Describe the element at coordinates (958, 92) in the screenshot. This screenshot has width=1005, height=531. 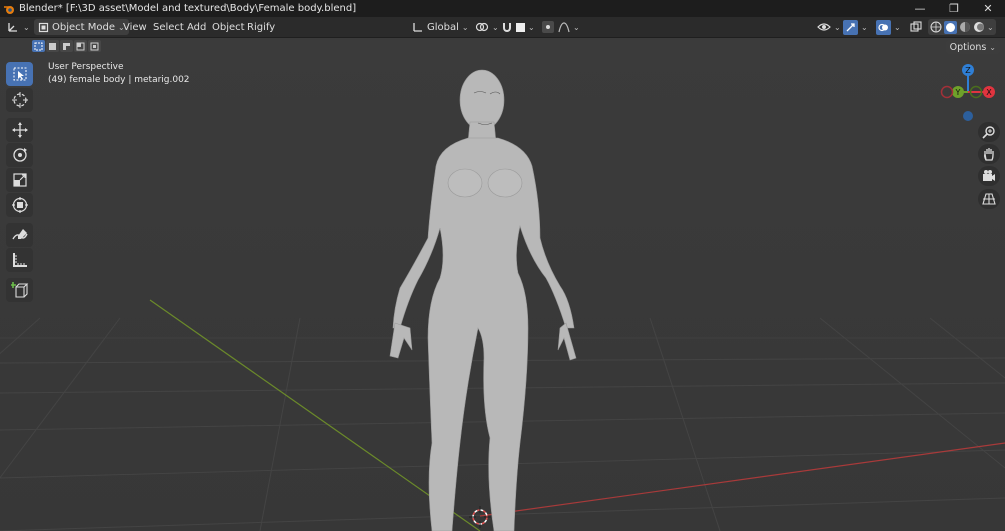
I see `svg-text: Y` at that location.